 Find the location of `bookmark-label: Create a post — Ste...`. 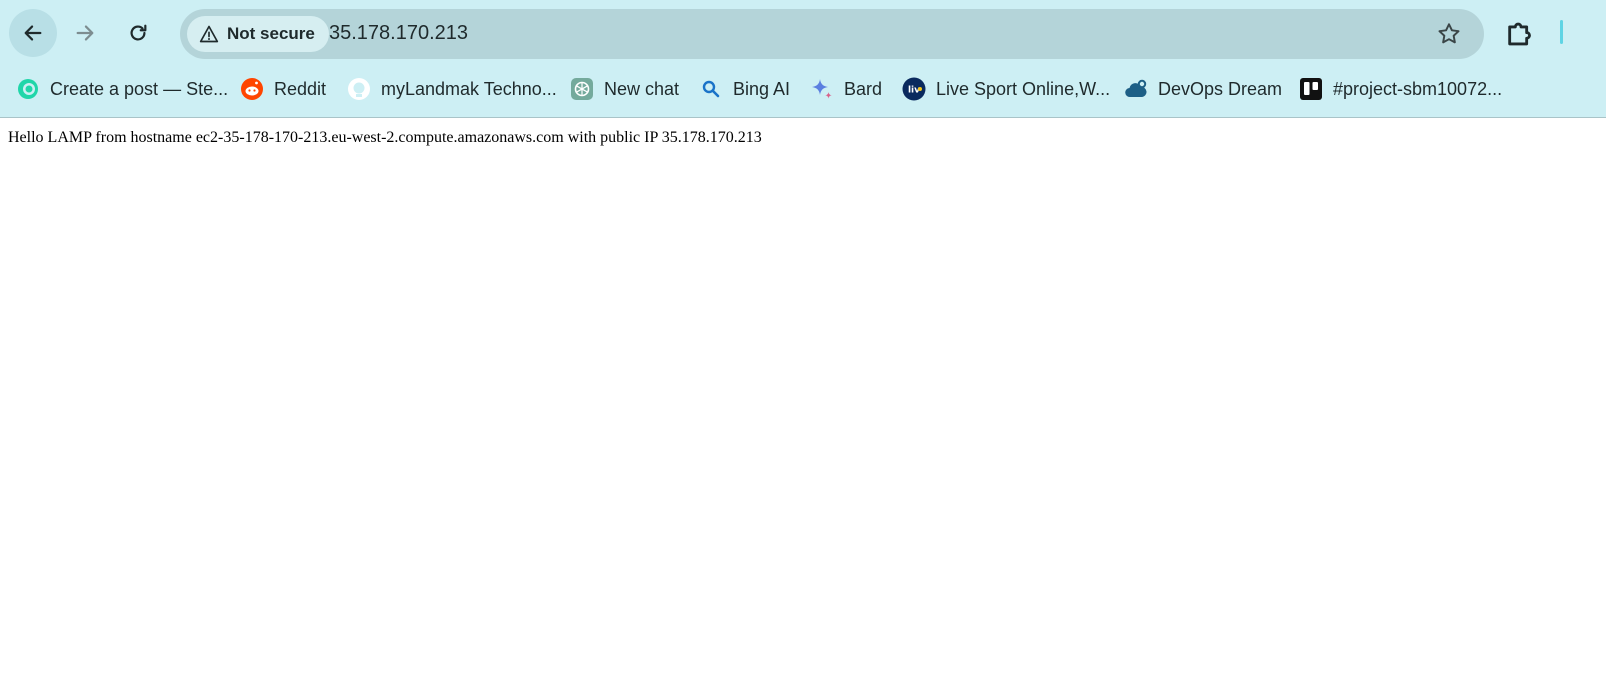

bookmark-label: Create a post — Ste... is located at coordinates (139, 88).